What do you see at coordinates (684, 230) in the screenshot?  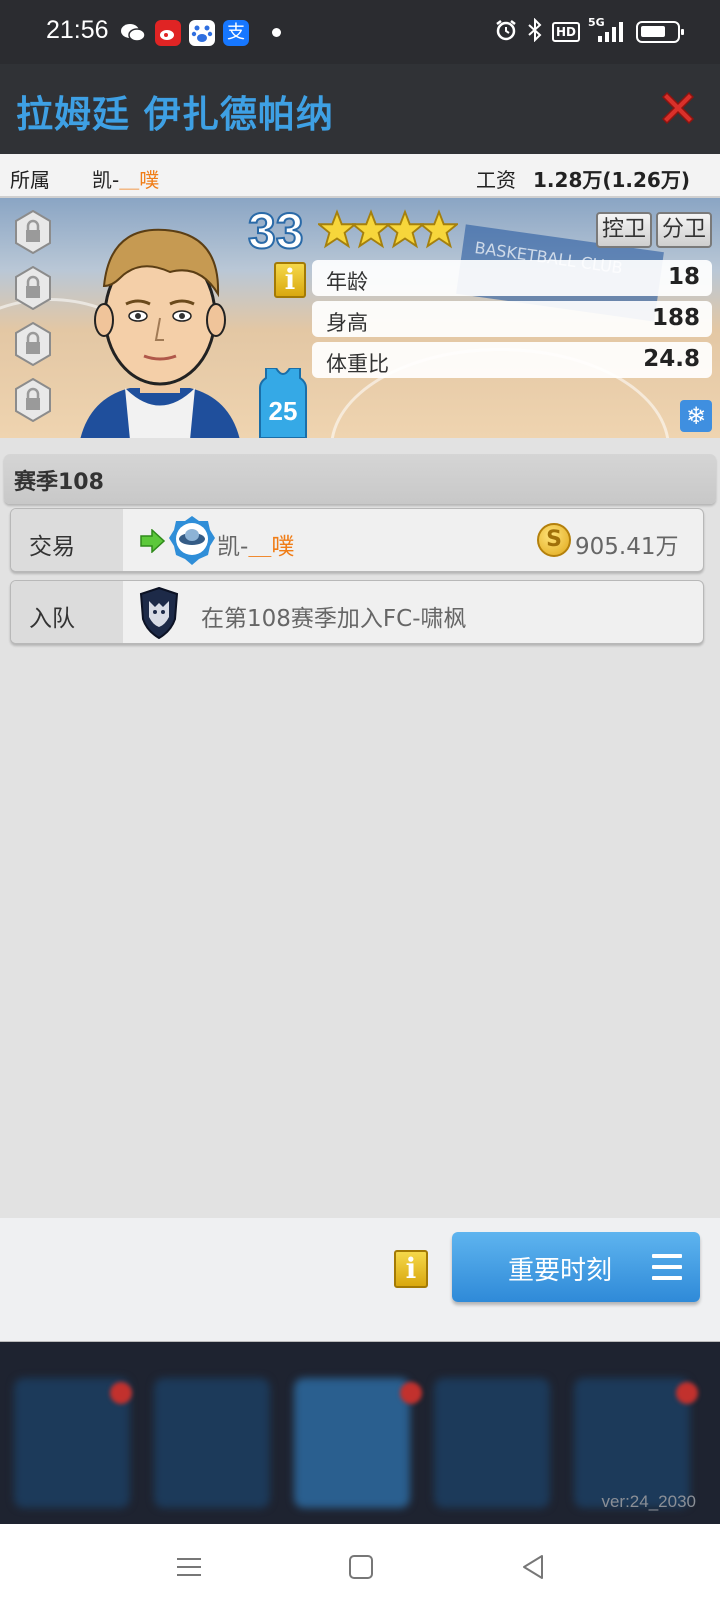 I see `position-tag-sg: 分卫` at bounding box center [684, 230].